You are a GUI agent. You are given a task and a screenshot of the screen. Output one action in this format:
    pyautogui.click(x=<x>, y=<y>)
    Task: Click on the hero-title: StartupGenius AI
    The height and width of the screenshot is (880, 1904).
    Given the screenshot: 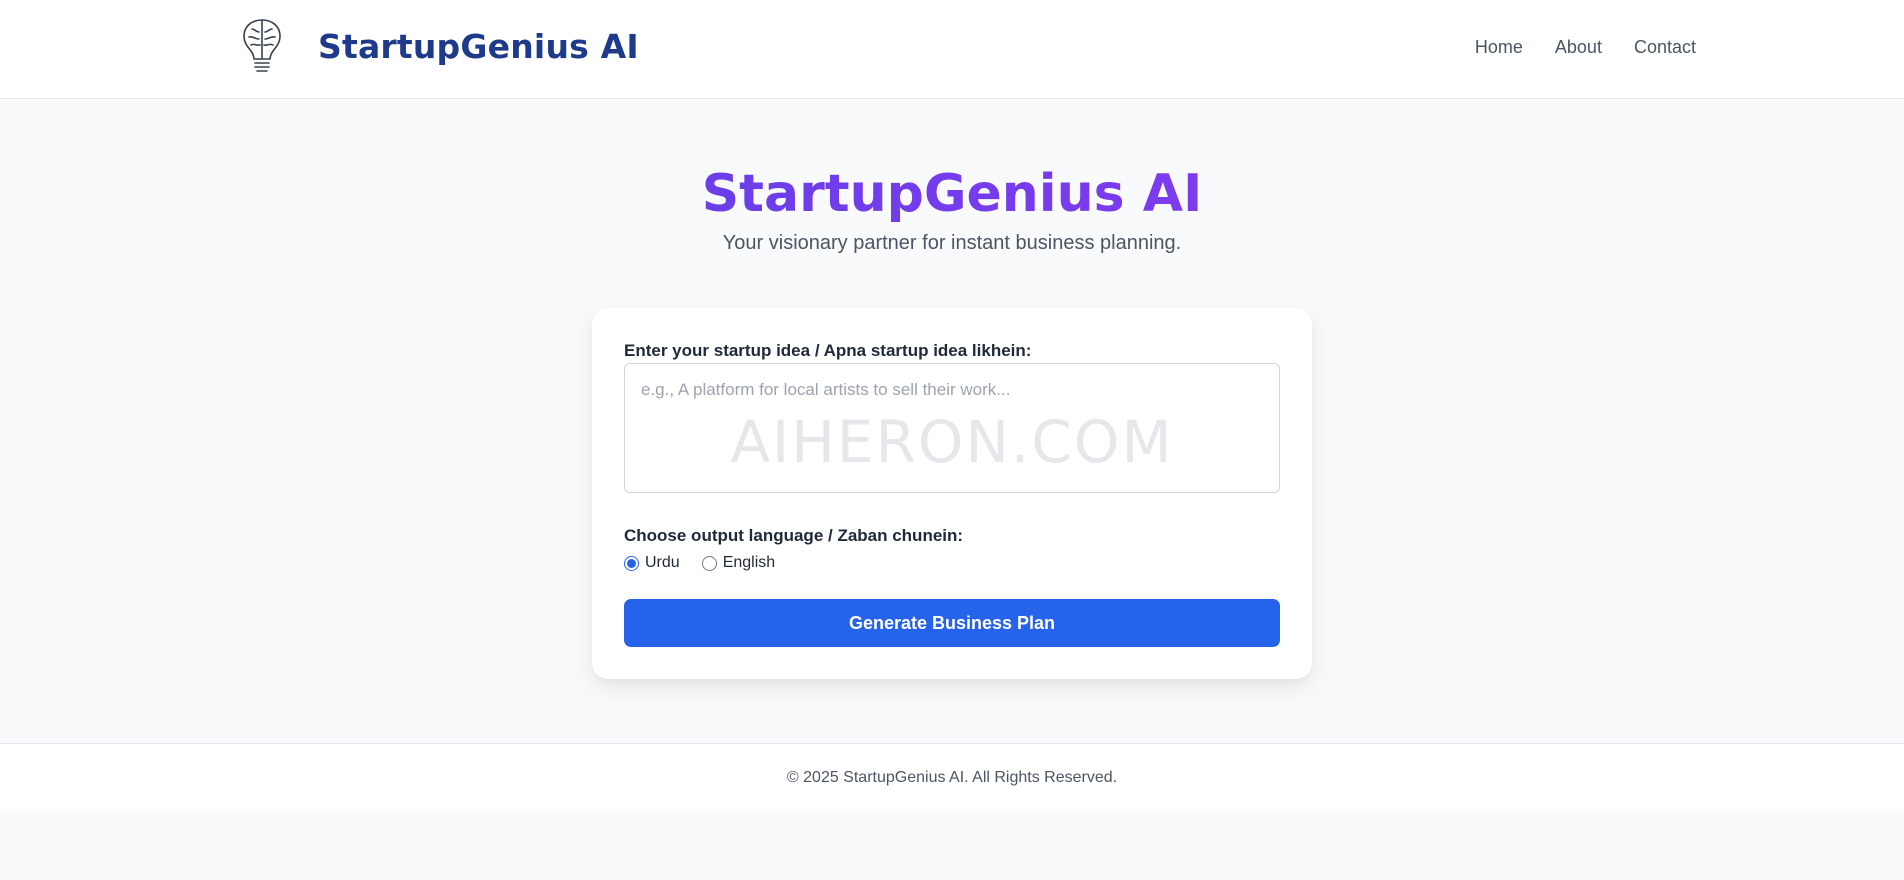 What is the action you would take?
    pyautogui.click(x=952, y=194)
    